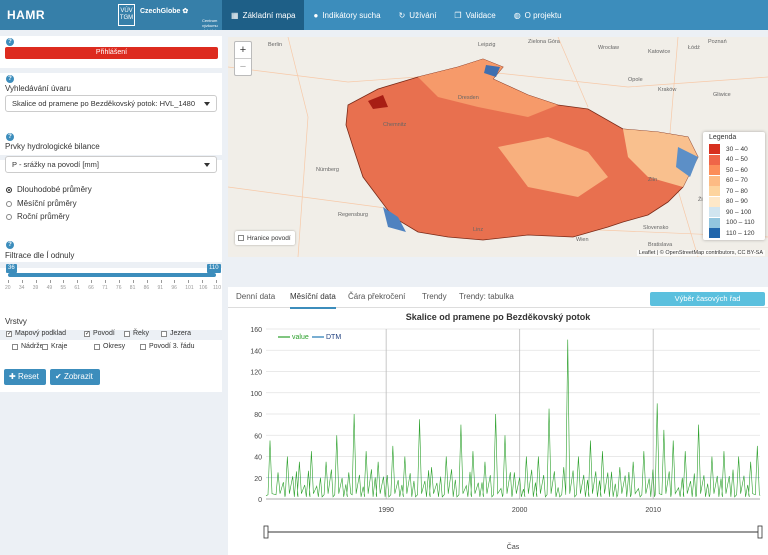  I want to click on layer-checkbox-1: ✓ Povodí, so click(99, 333).